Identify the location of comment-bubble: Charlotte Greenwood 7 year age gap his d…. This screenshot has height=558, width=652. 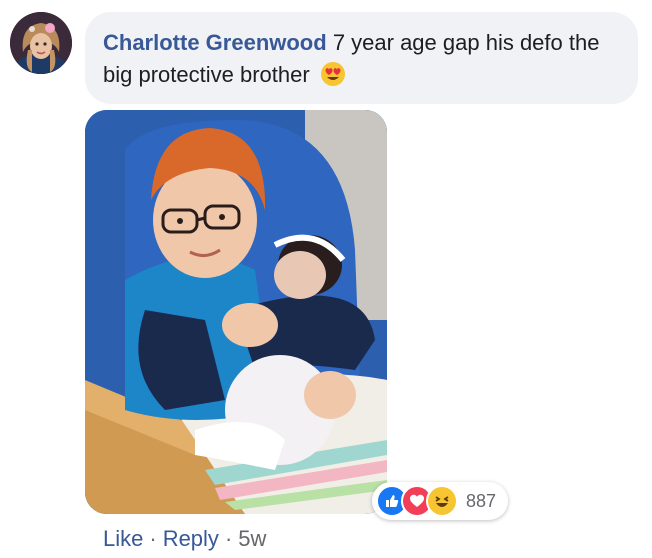
(361, 58).